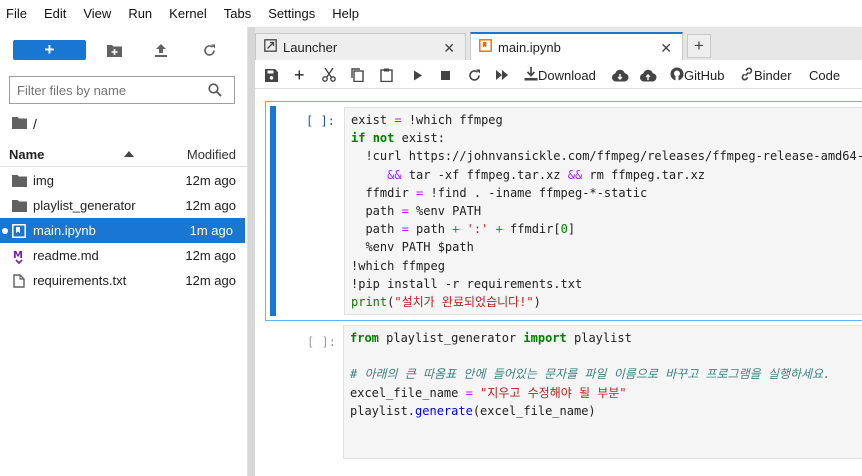 Image resolution: width=862 pixels, height=476 pixels. What do you see at coordinates (19, 280) in the screenshot?
I see `file-icon` at bounding box center [19, 280].